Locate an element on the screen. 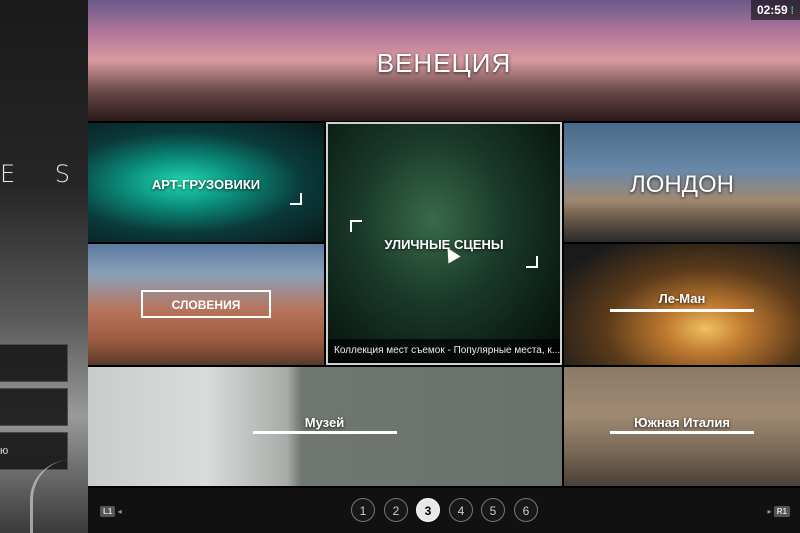 This screenshot has height=533, width=800. tile-slovenia: СЛОВЕНИЯ is located at coordinates (206, 304).